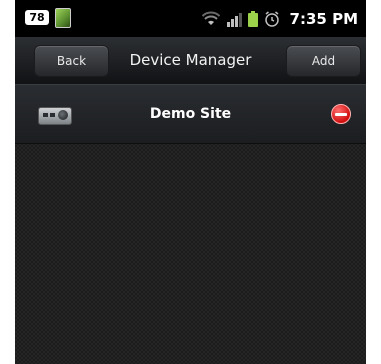 The height and width of the screenshot is (364, 381). I want to click on clock: 7:35 PM, so click(323, 18).